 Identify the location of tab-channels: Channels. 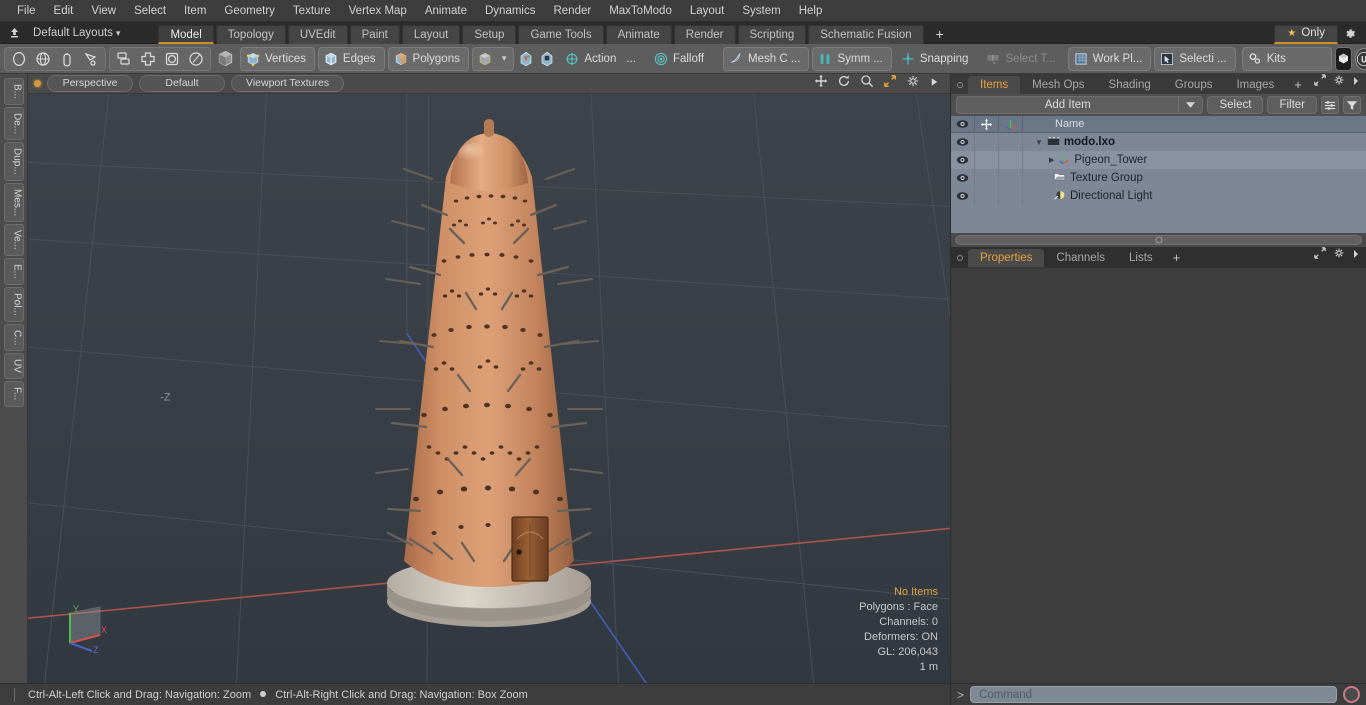
(1080, 258).